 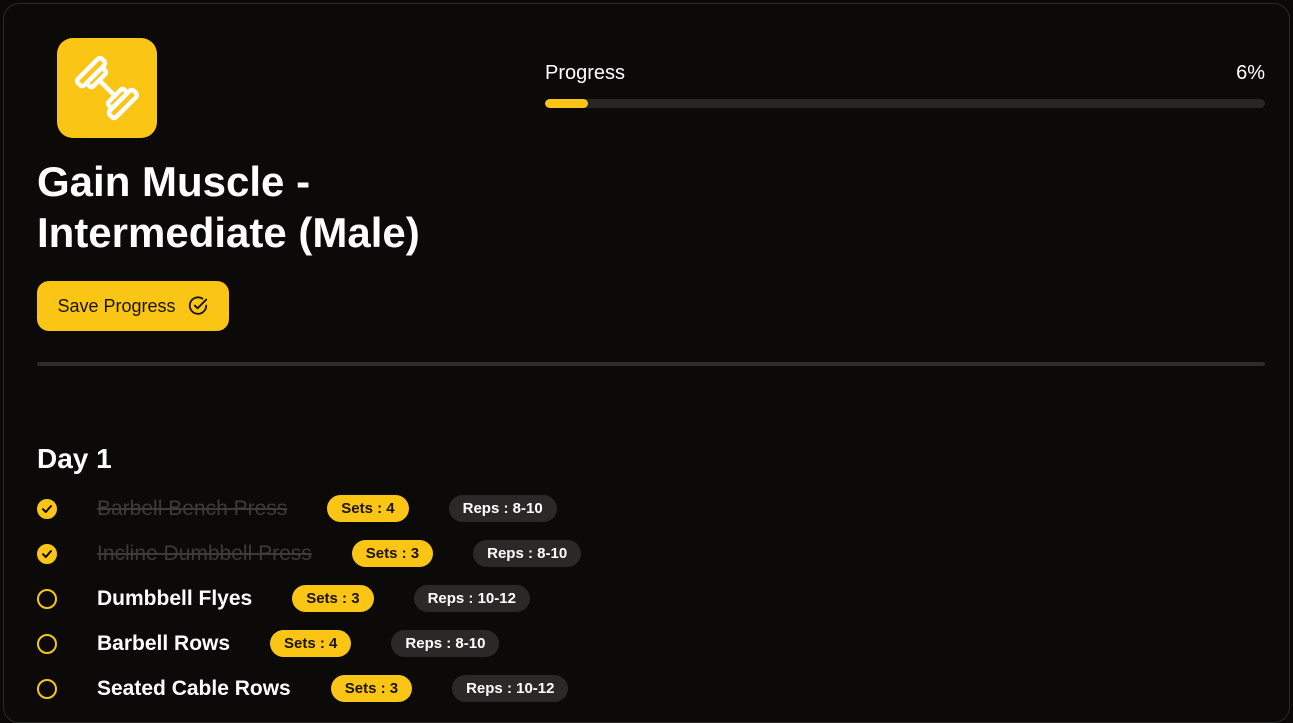 What do you see at coordinates (116, 305) in the screenshot?
I see `save-progress-label: Save Progress` at bounding box center [116, 305].